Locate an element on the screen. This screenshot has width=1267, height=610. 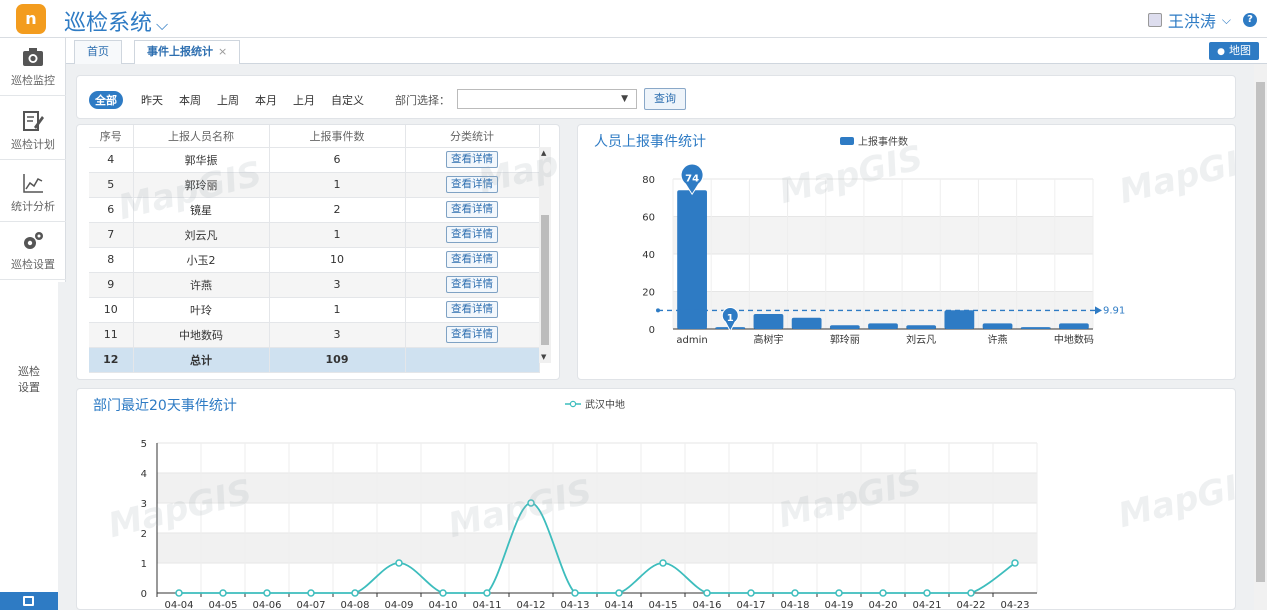
grid-icon is located at coordinates (28, 601).